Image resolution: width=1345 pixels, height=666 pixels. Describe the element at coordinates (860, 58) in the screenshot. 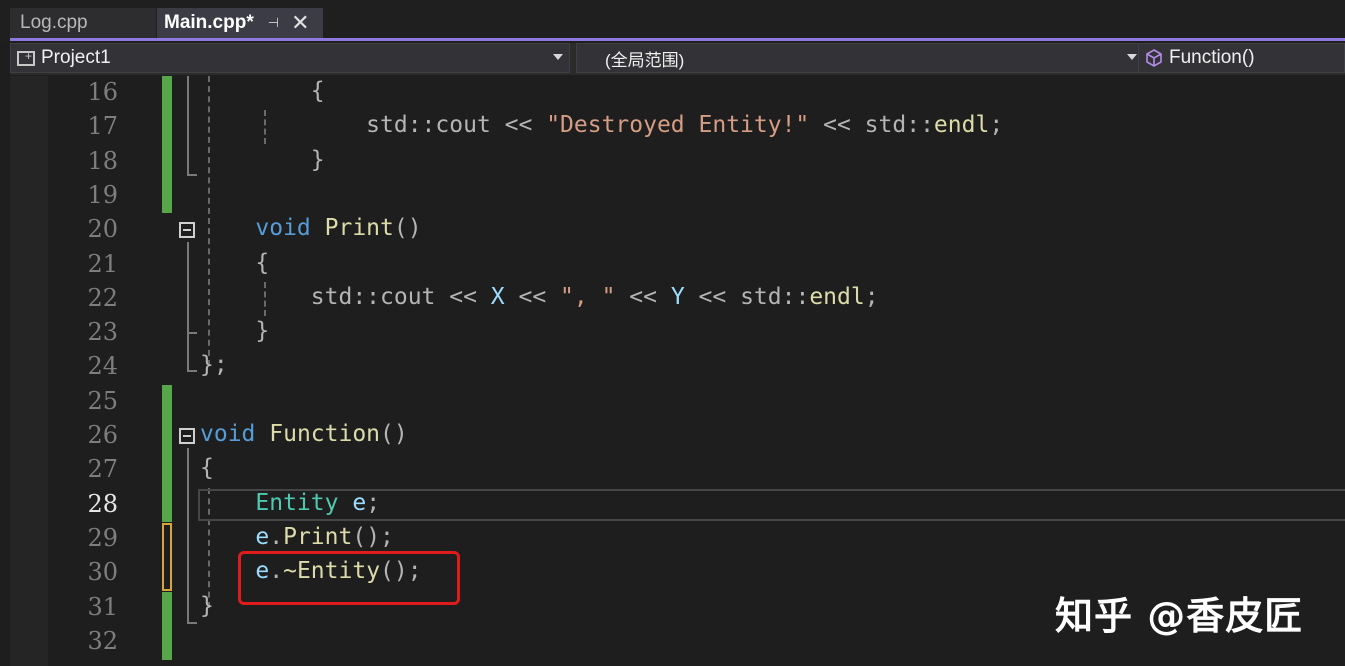

I see `scope-dropdown: (全局范围)` at that location.